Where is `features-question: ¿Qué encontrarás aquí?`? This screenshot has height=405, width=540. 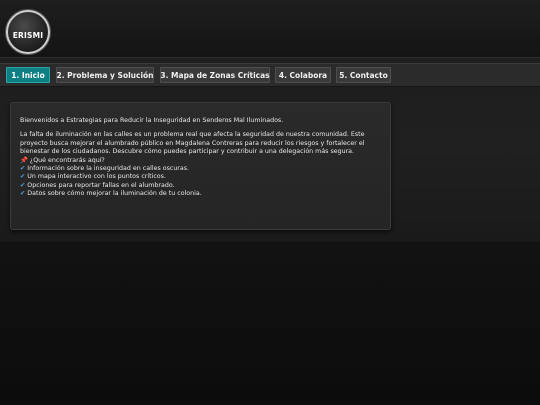
features-question: ¿Qué encontrarás aquí? is located at coordinates (67, 160).